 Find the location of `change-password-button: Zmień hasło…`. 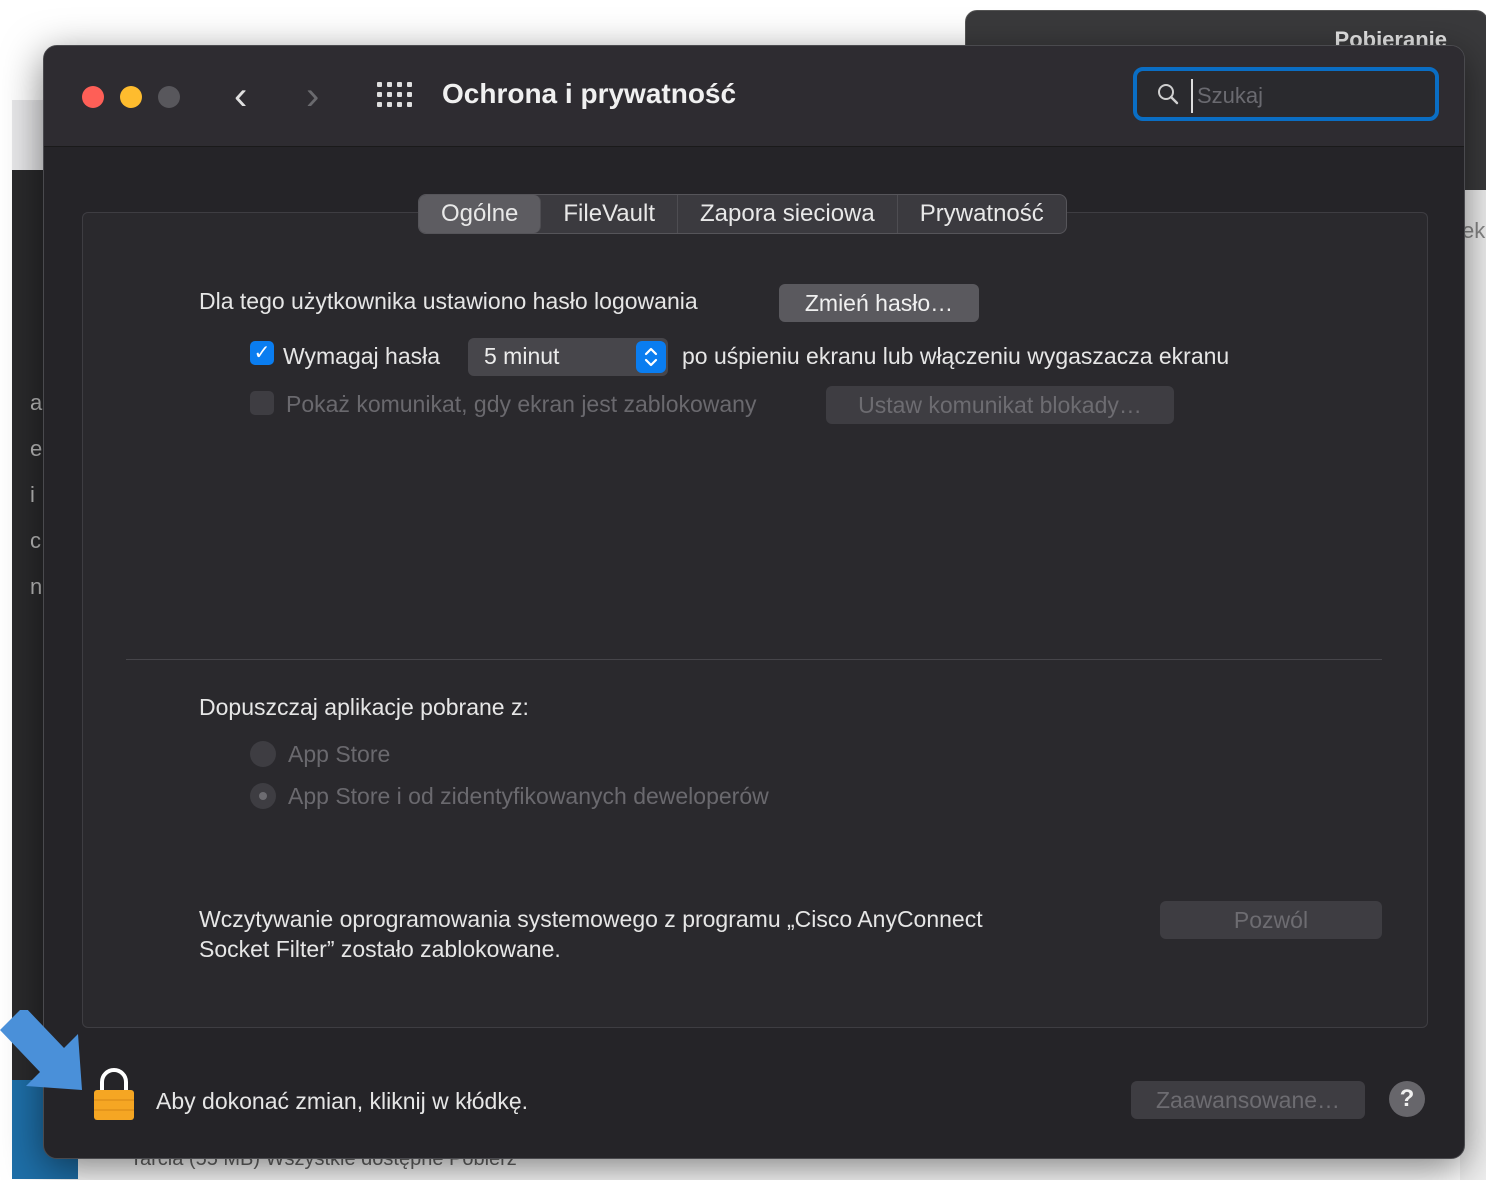

change-password-button: Zmień hasło… is located at coordinates (879, 303).